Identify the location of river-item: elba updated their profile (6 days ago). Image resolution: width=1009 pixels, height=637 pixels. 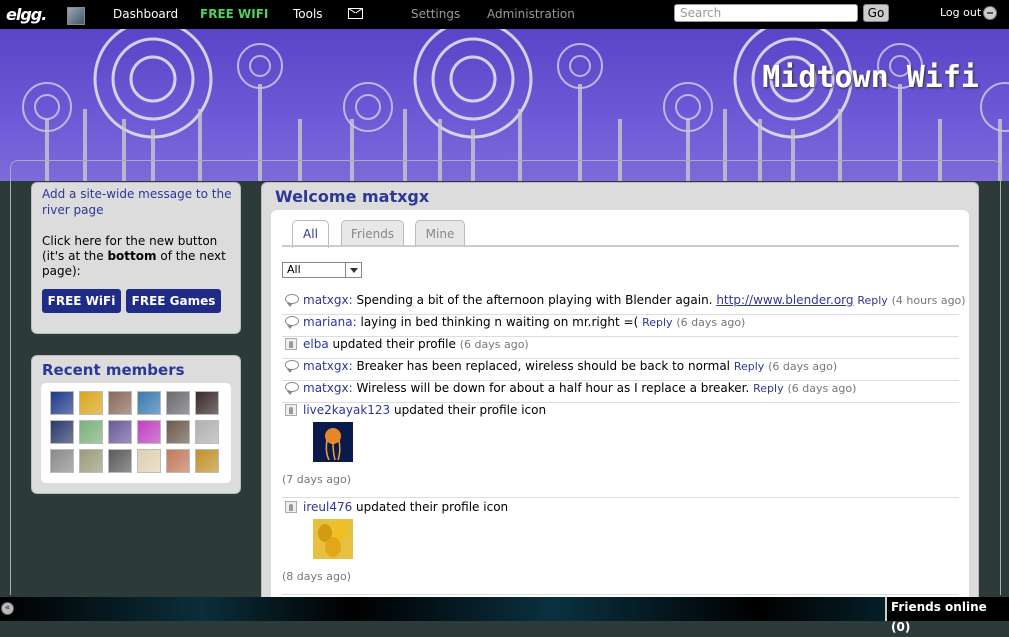
(620, 347).